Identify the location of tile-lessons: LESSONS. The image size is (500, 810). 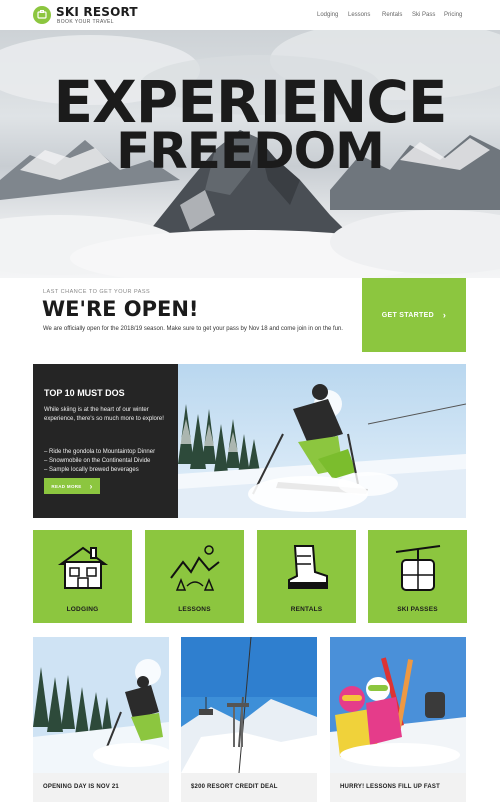
(194, 576).